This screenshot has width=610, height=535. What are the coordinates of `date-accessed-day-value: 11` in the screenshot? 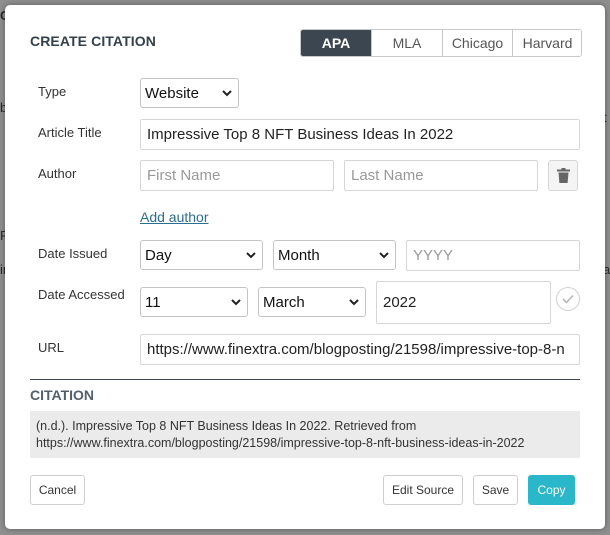 It's located at (153, 302).